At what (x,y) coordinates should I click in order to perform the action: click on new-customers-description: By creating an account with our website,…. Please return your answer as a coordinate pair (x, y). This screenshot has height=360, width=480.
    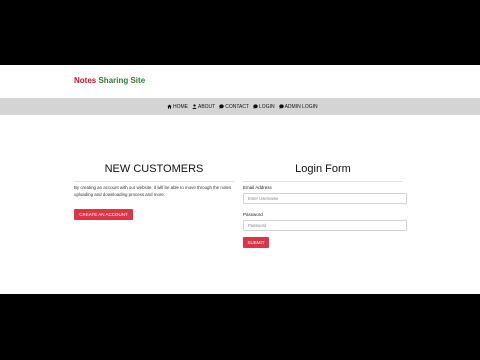
    Looking at the image, I should click on (153, 191).